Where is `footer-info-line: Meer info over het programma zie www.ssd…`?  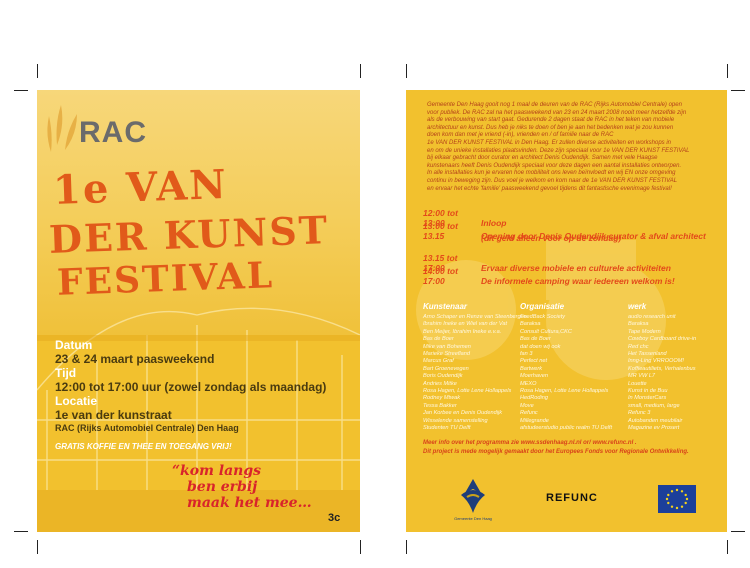
footer-info-line: Meer info over het programma zie www.ssd… is located at coordinates (530, 443).